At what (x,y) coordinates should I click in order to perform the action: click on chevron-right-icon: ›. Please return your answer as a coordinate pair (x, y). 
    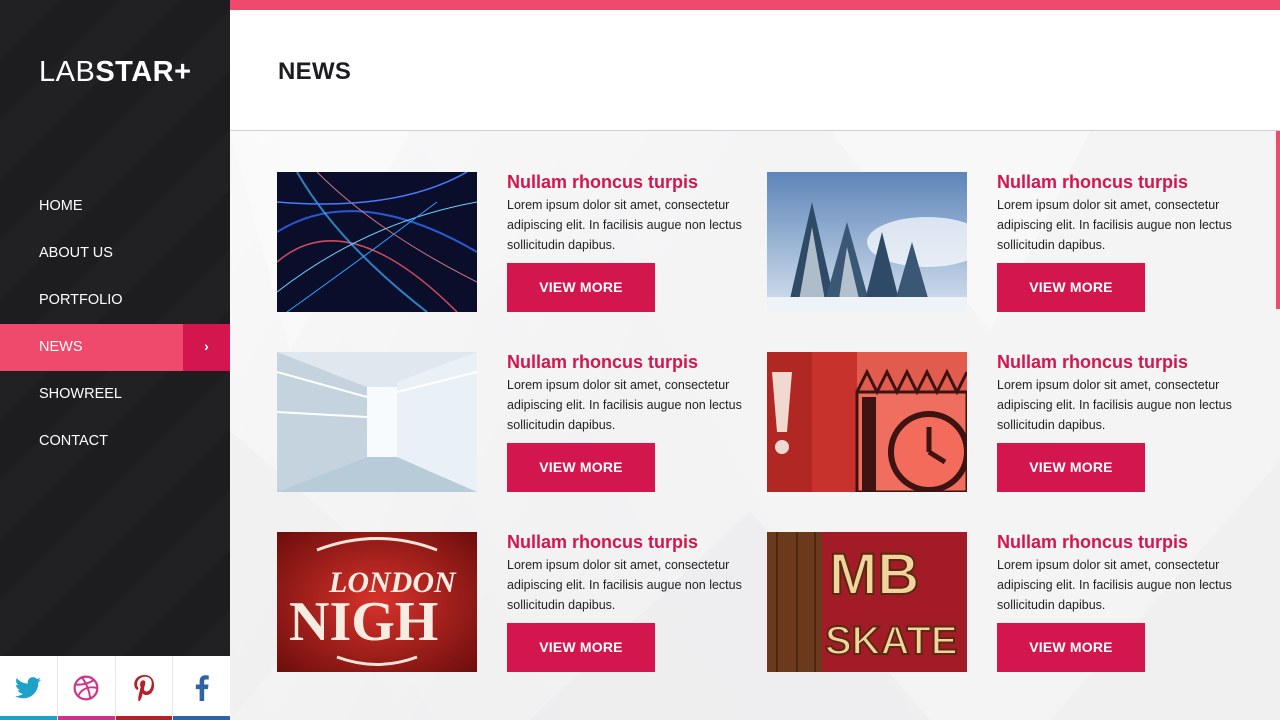
    Looking at the image, I should click on (206, 347).